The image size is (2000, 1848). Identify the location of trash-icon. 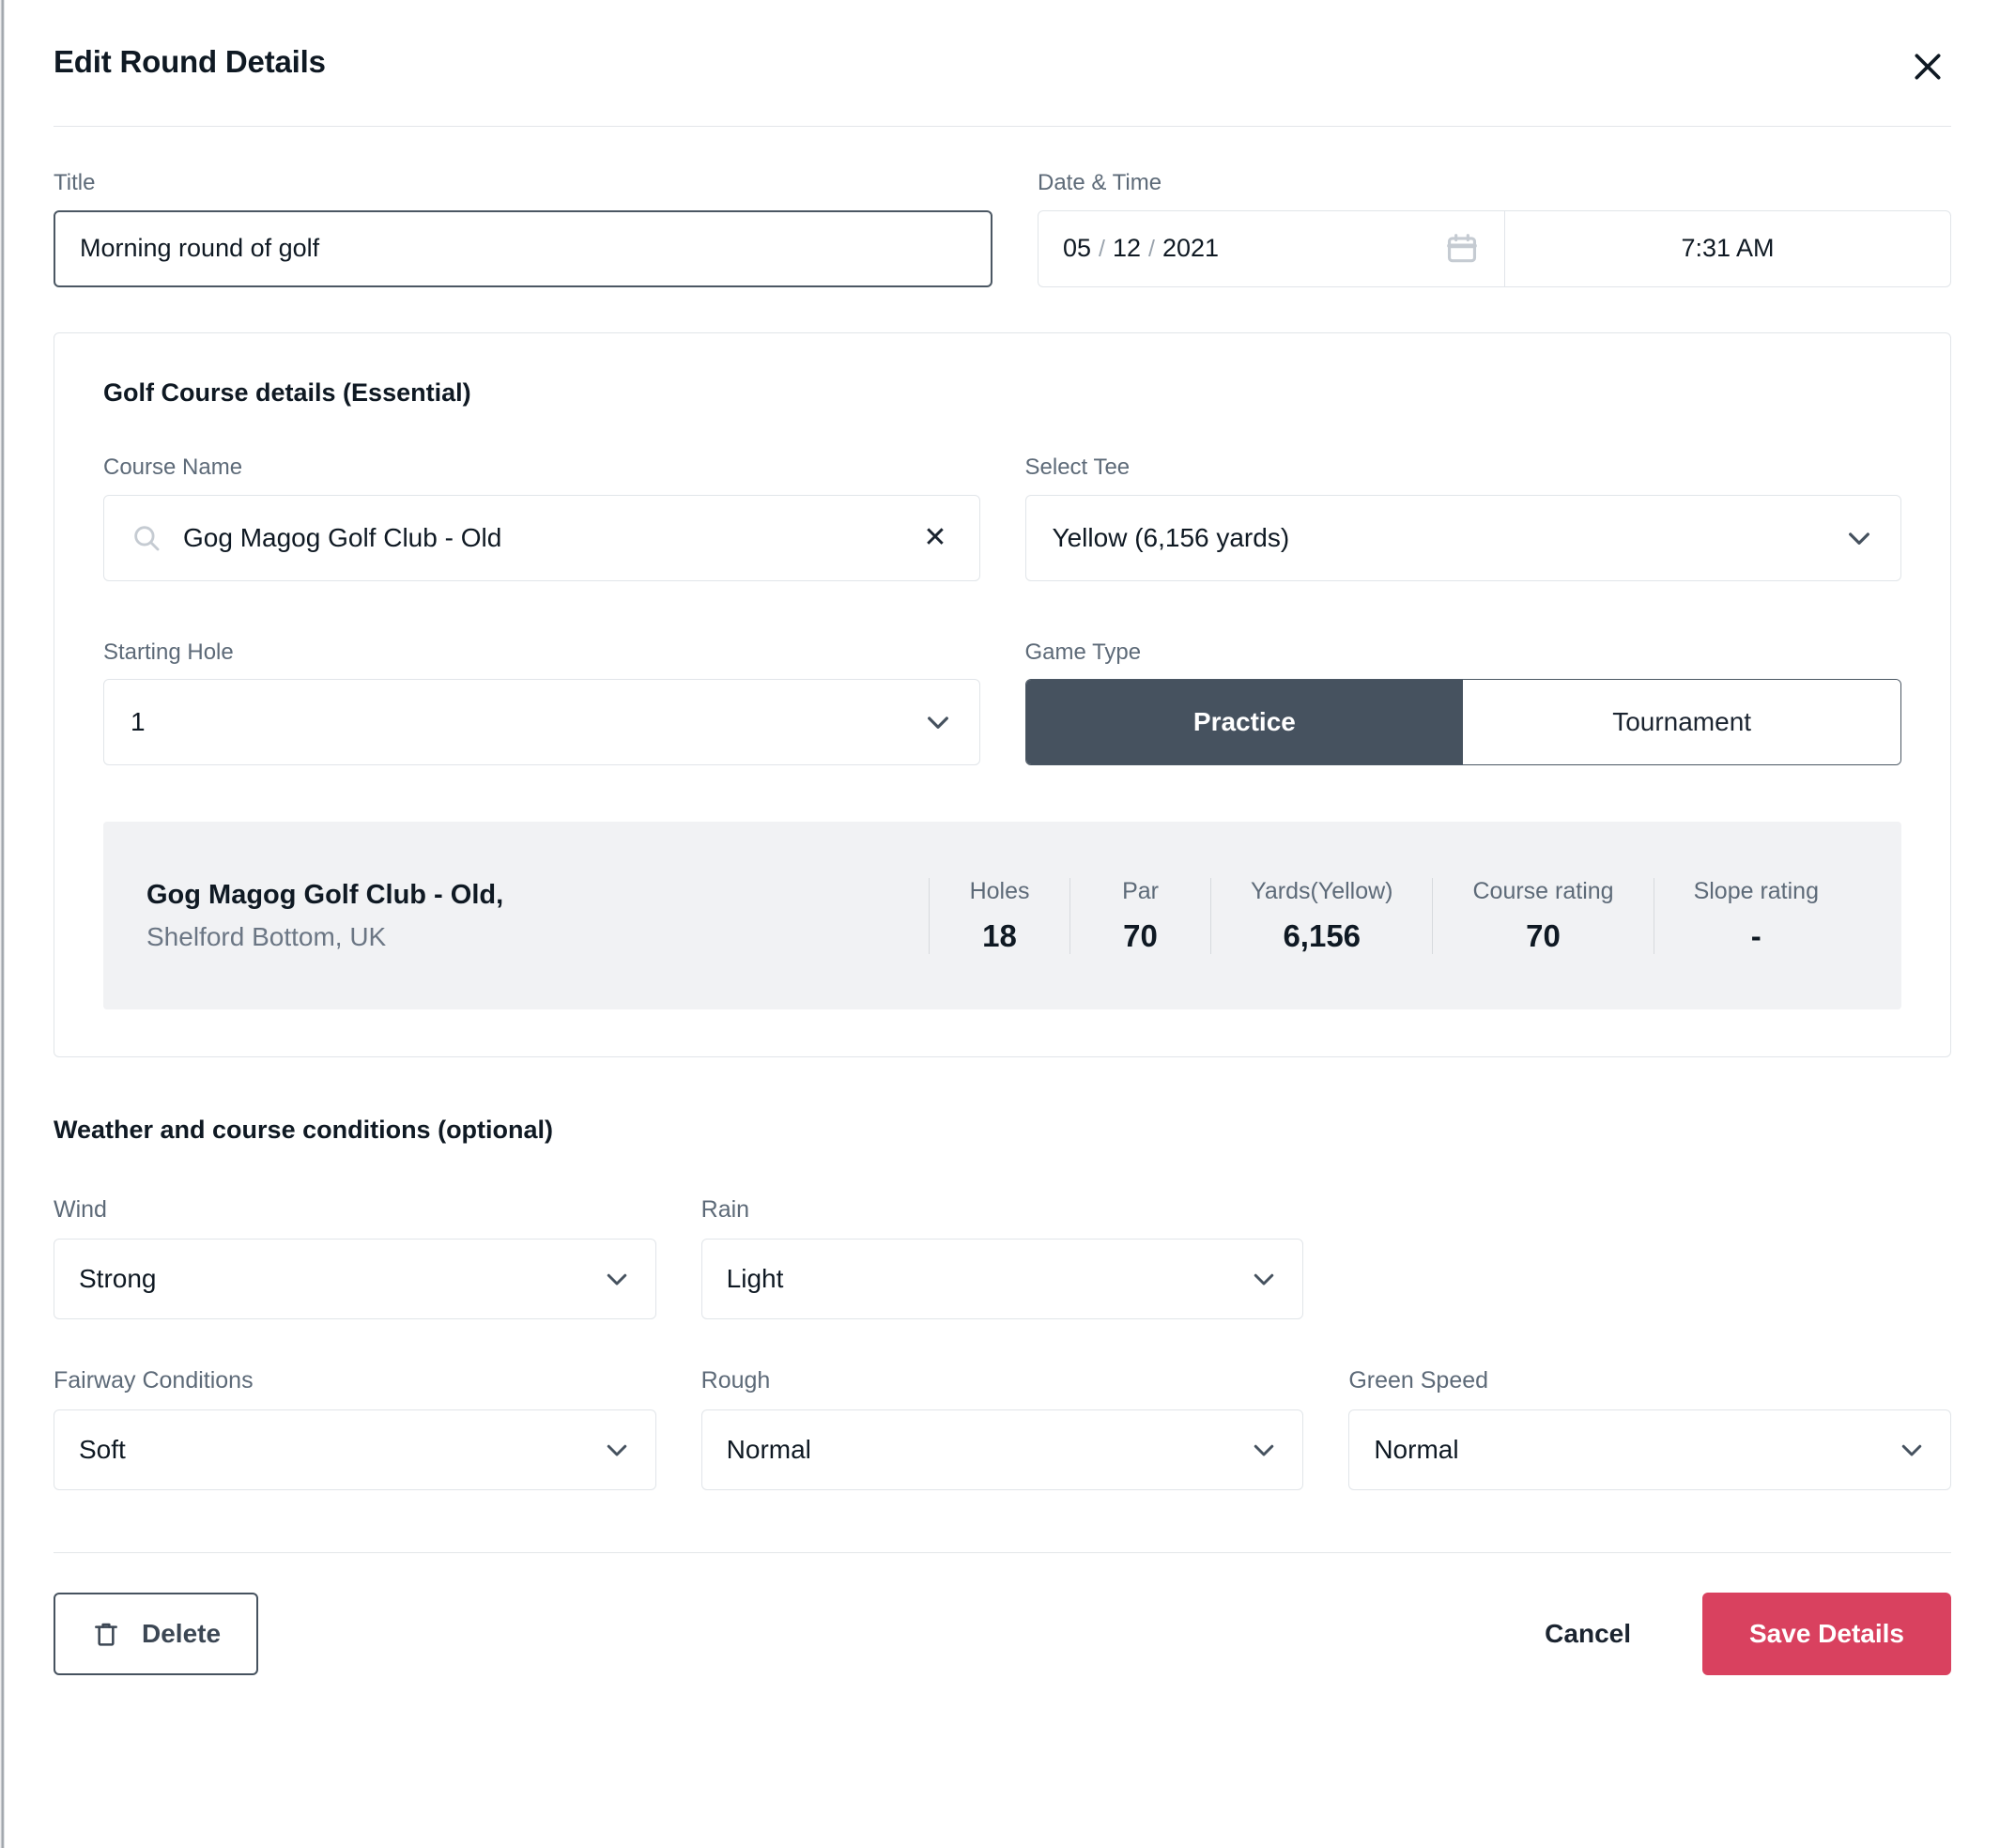
(106, 1634).